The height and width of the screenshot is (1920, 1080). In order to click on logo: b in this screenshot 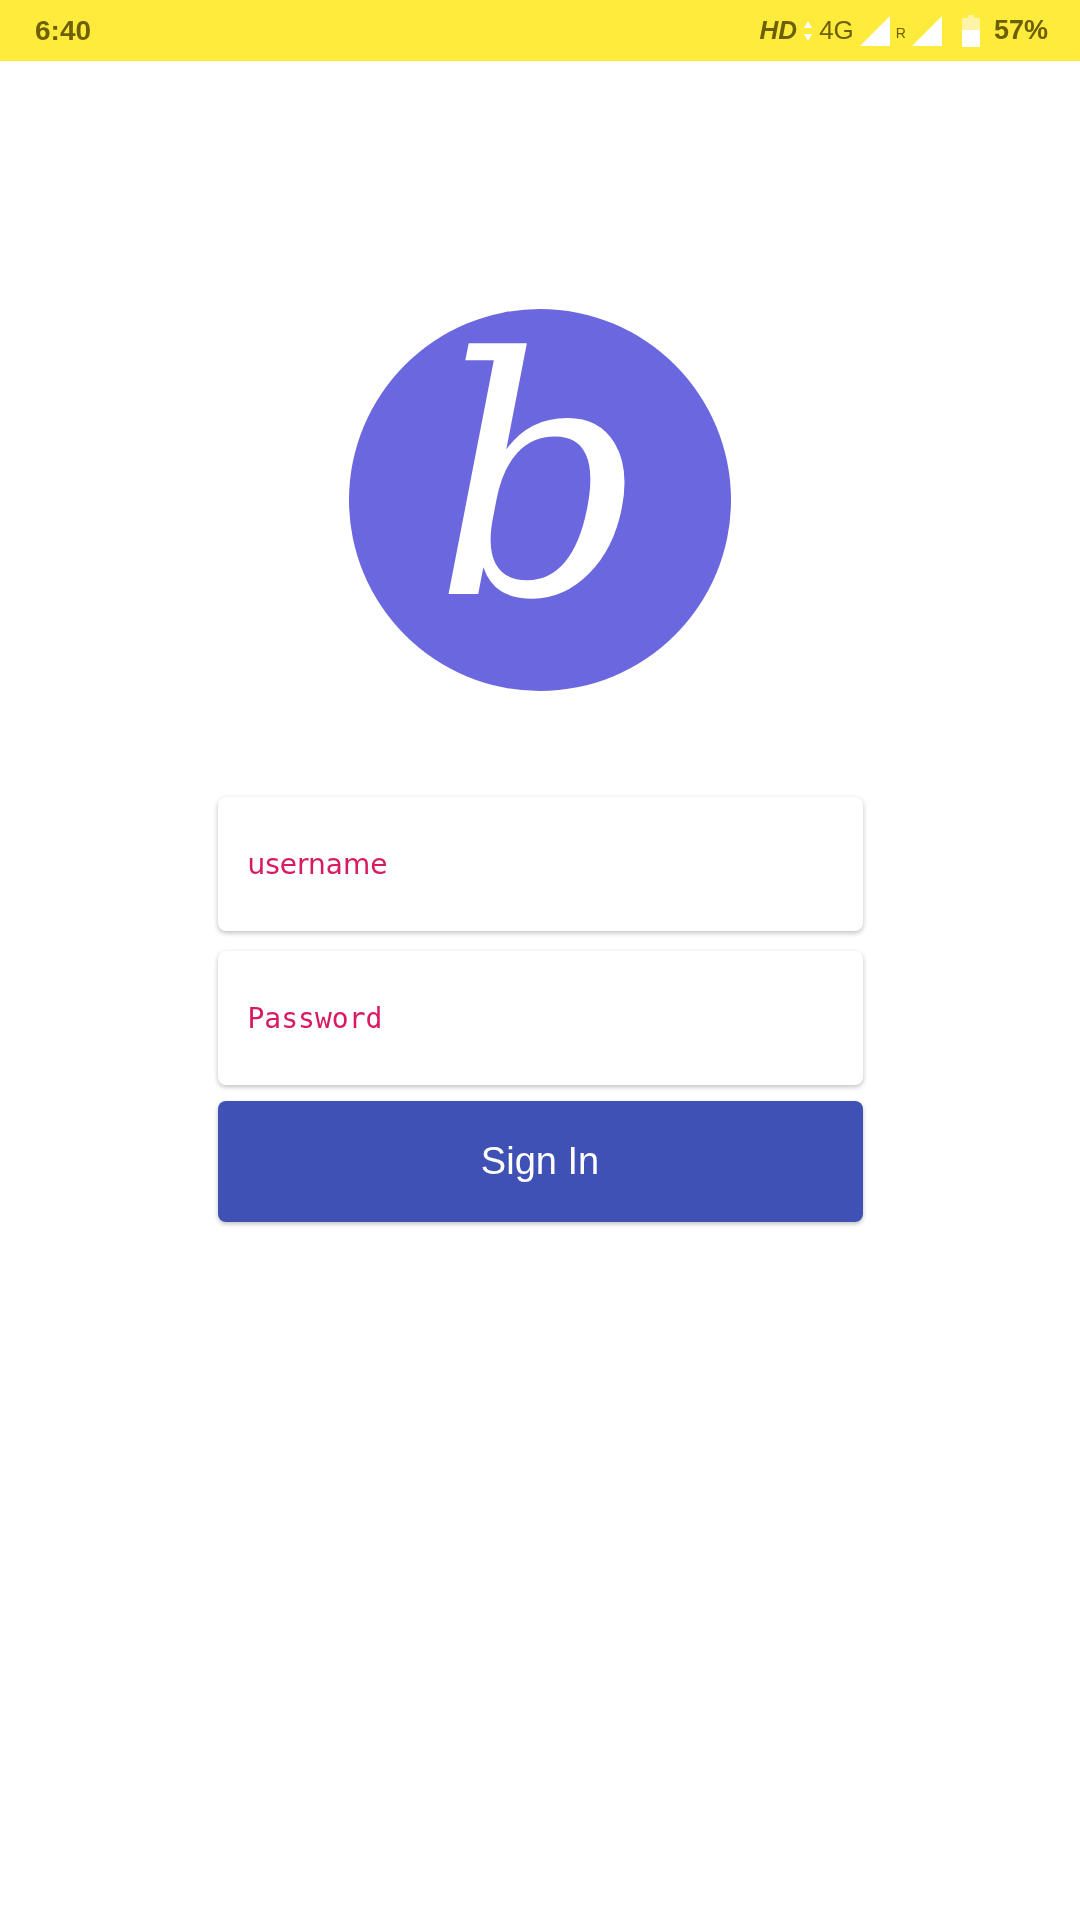, I will do `click(540, 500)`.